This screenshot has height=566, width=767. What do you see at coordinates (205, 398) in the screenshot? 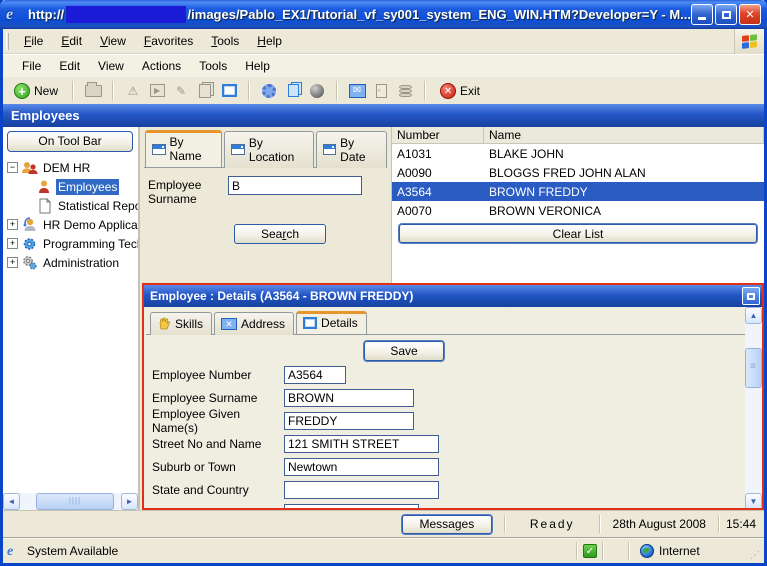
I see `field-label-employee-surname: Employee Surname` at bounding box center [205, 398].